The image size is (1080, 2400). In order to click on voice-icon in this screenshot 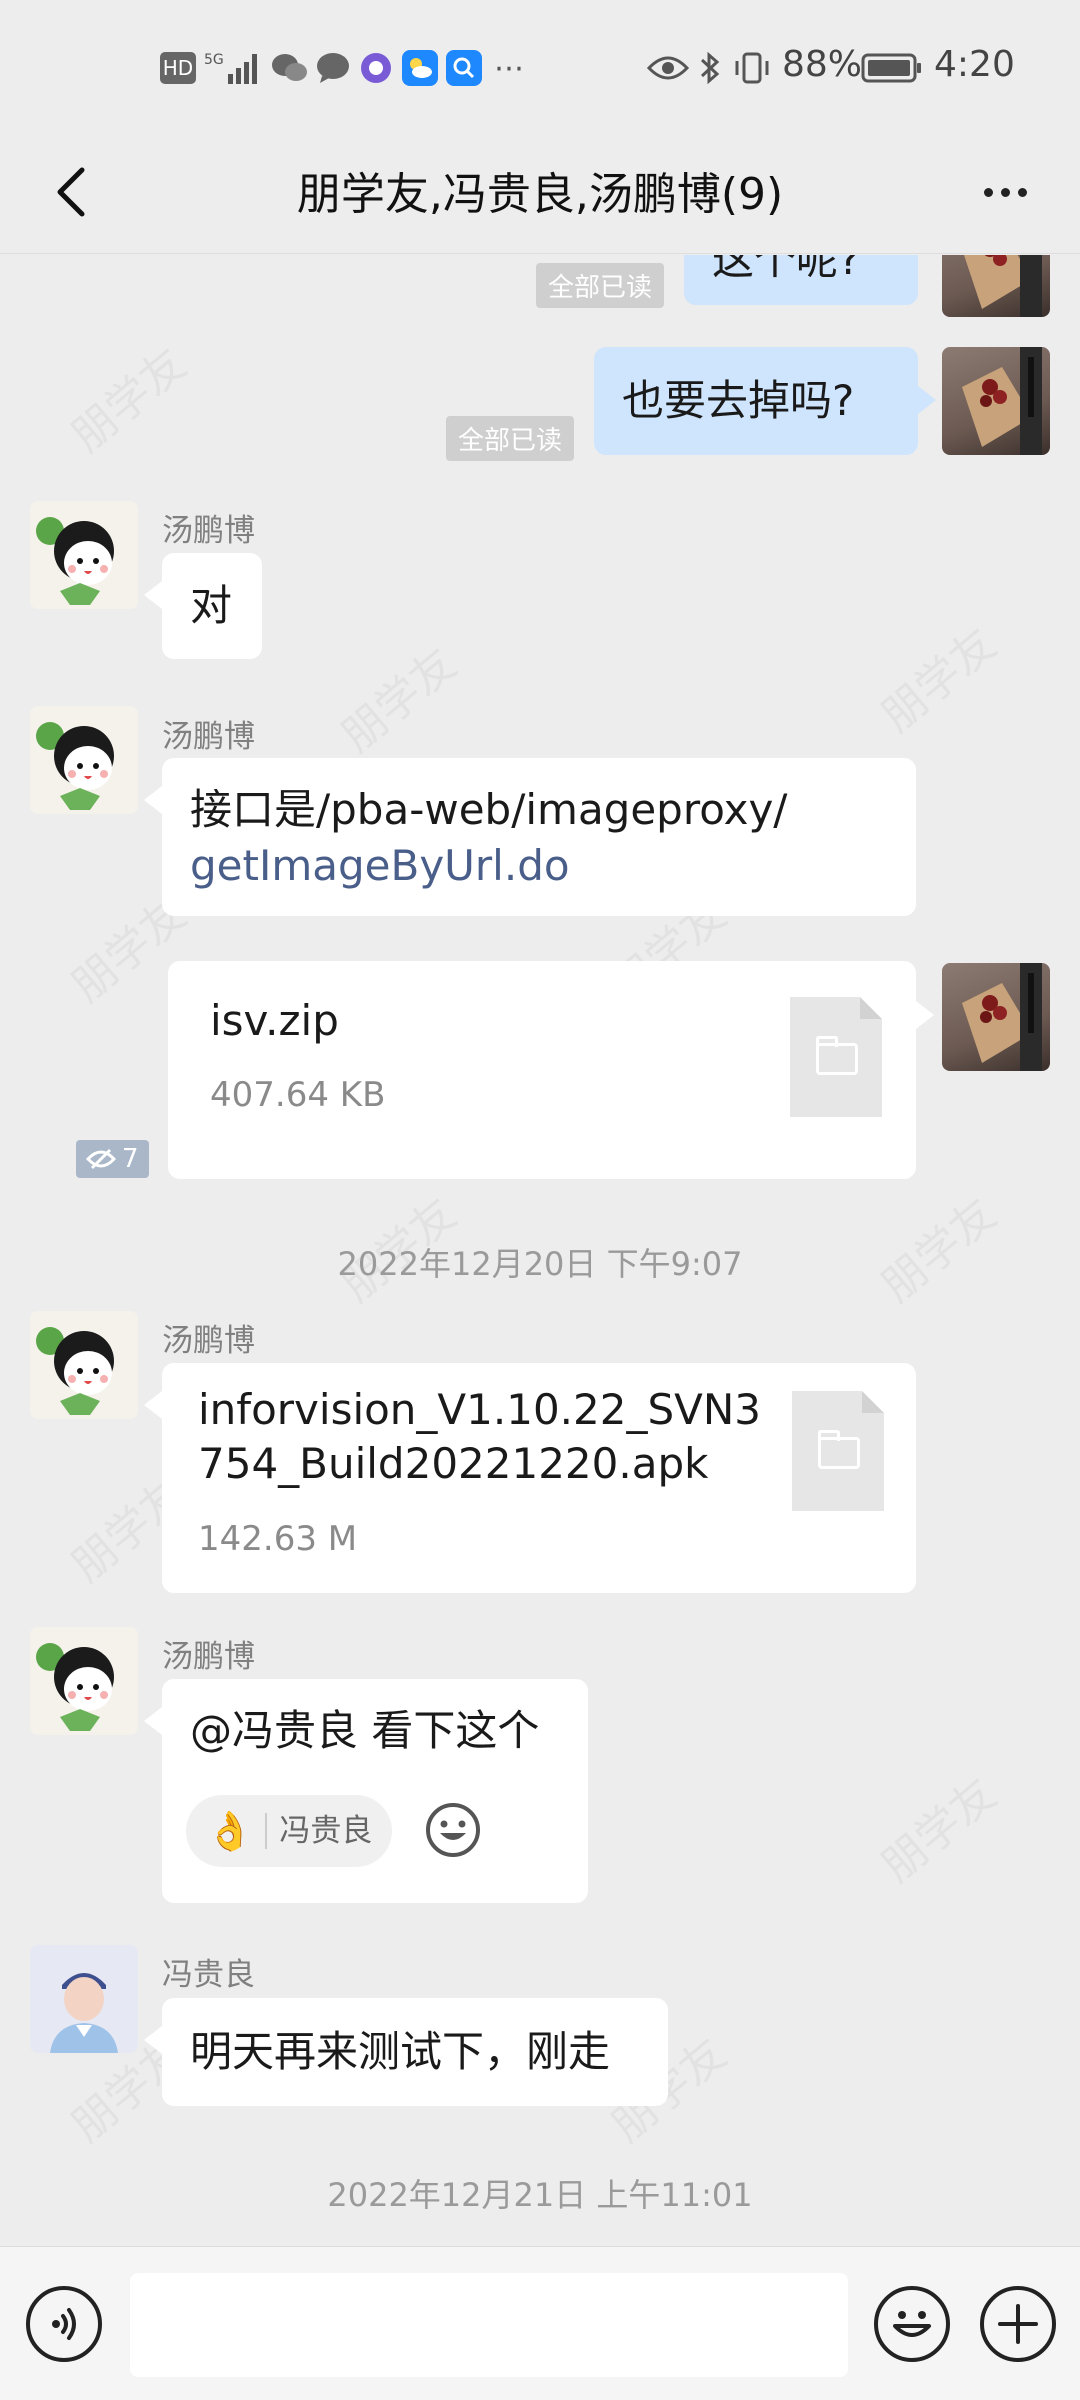, I will do `click(64, 2324)`.